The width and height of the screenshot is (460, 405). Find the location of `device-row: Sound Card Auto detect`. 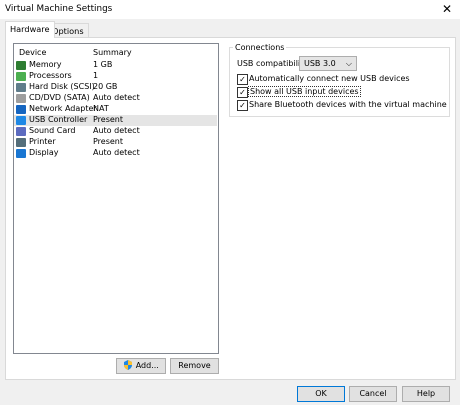

device-row: Sound Card Auto detect is located at coordinates (115, 131).